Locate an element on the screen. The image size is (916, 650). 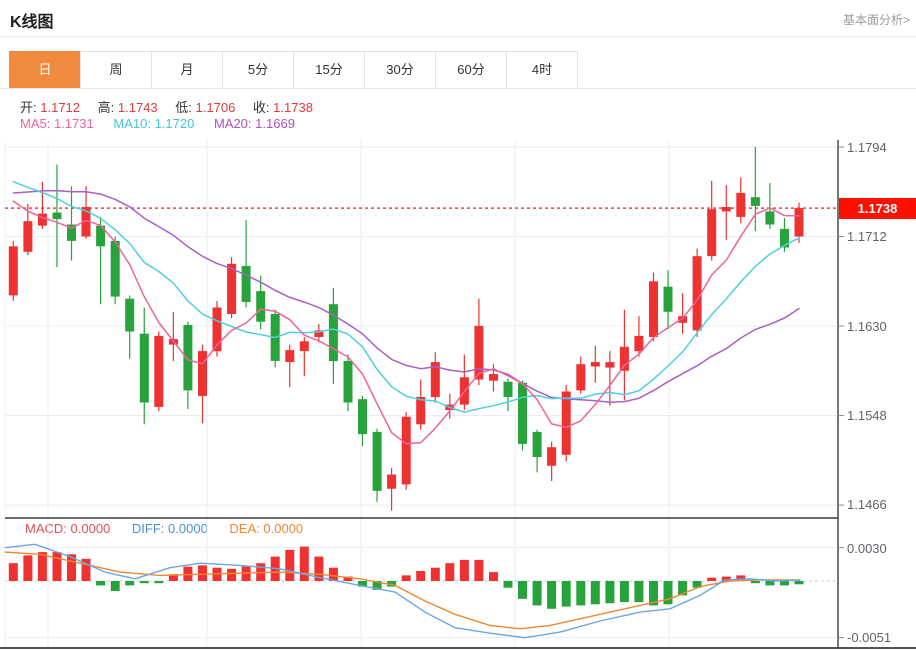
macd-axis-tick-1: 0.0030 is located at coordinates (867, 548).